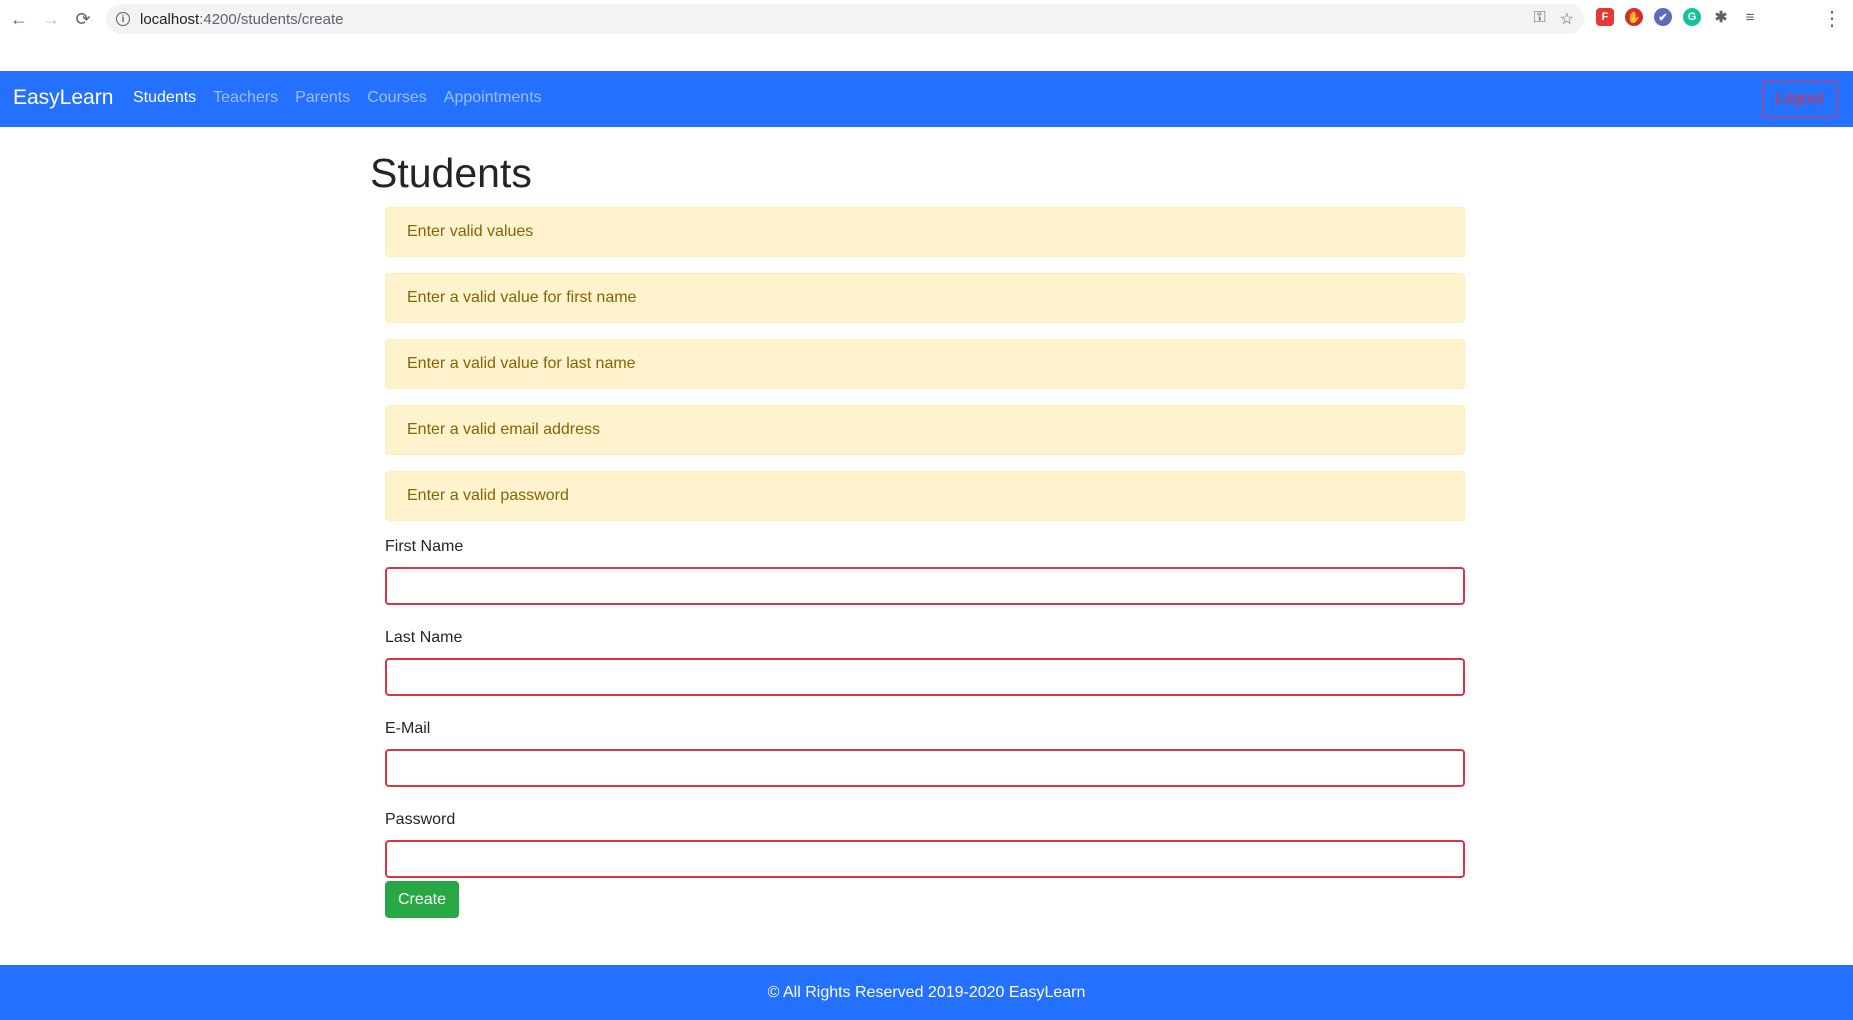 This screenshot has width=1853, height=1020. What do you see at coordinates (925, 768) in the screenshot?
I see `email-input` at bounding box center [925, 768].